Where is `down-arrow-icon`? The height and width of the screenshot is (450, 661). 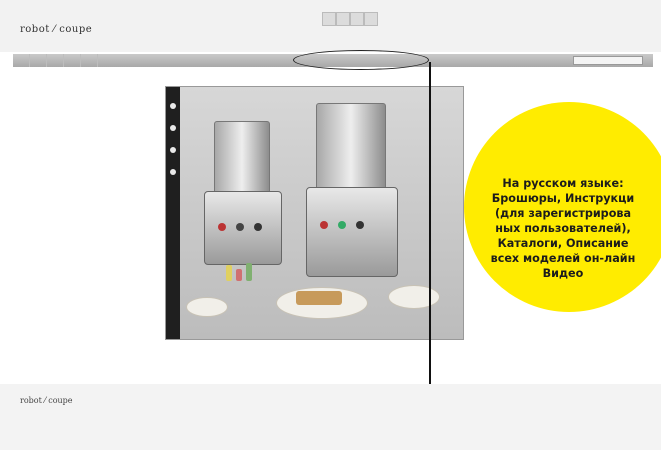
down-arrow-icon is located at coordinates (430, 246).